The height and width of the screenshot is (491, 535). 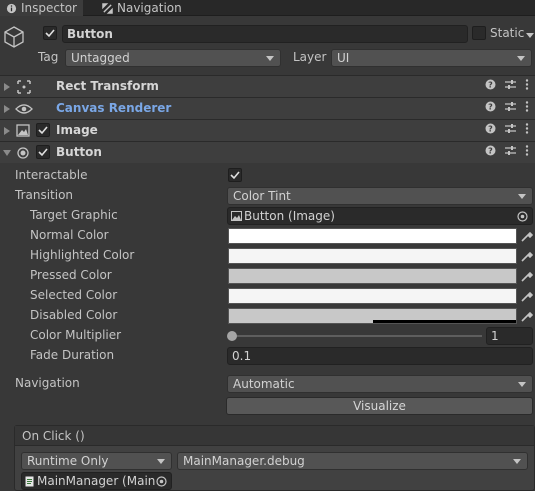 I want to click on active-checkbox, so click(x=50, y=33).